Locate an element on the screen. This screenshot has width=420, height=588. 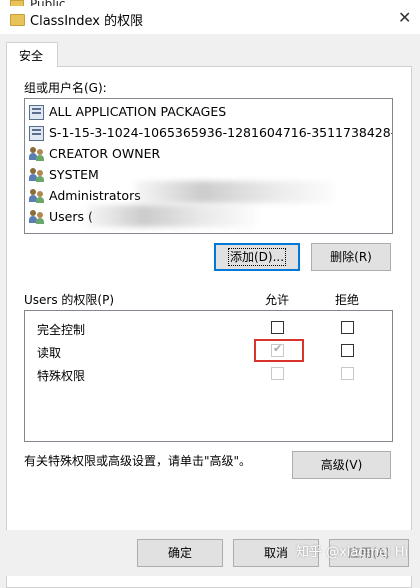
tab-label: 安全 is located at coordinates (31, 56).